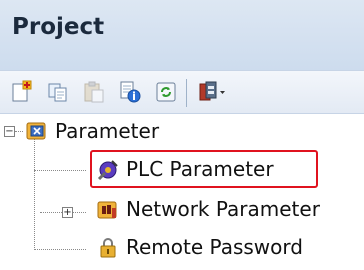 The height and width of the screenshot is (270, 364). Describe the element at coordinates (107, 131) in the screenshot. I see `tree-item-parameter: Parameter` at that location.